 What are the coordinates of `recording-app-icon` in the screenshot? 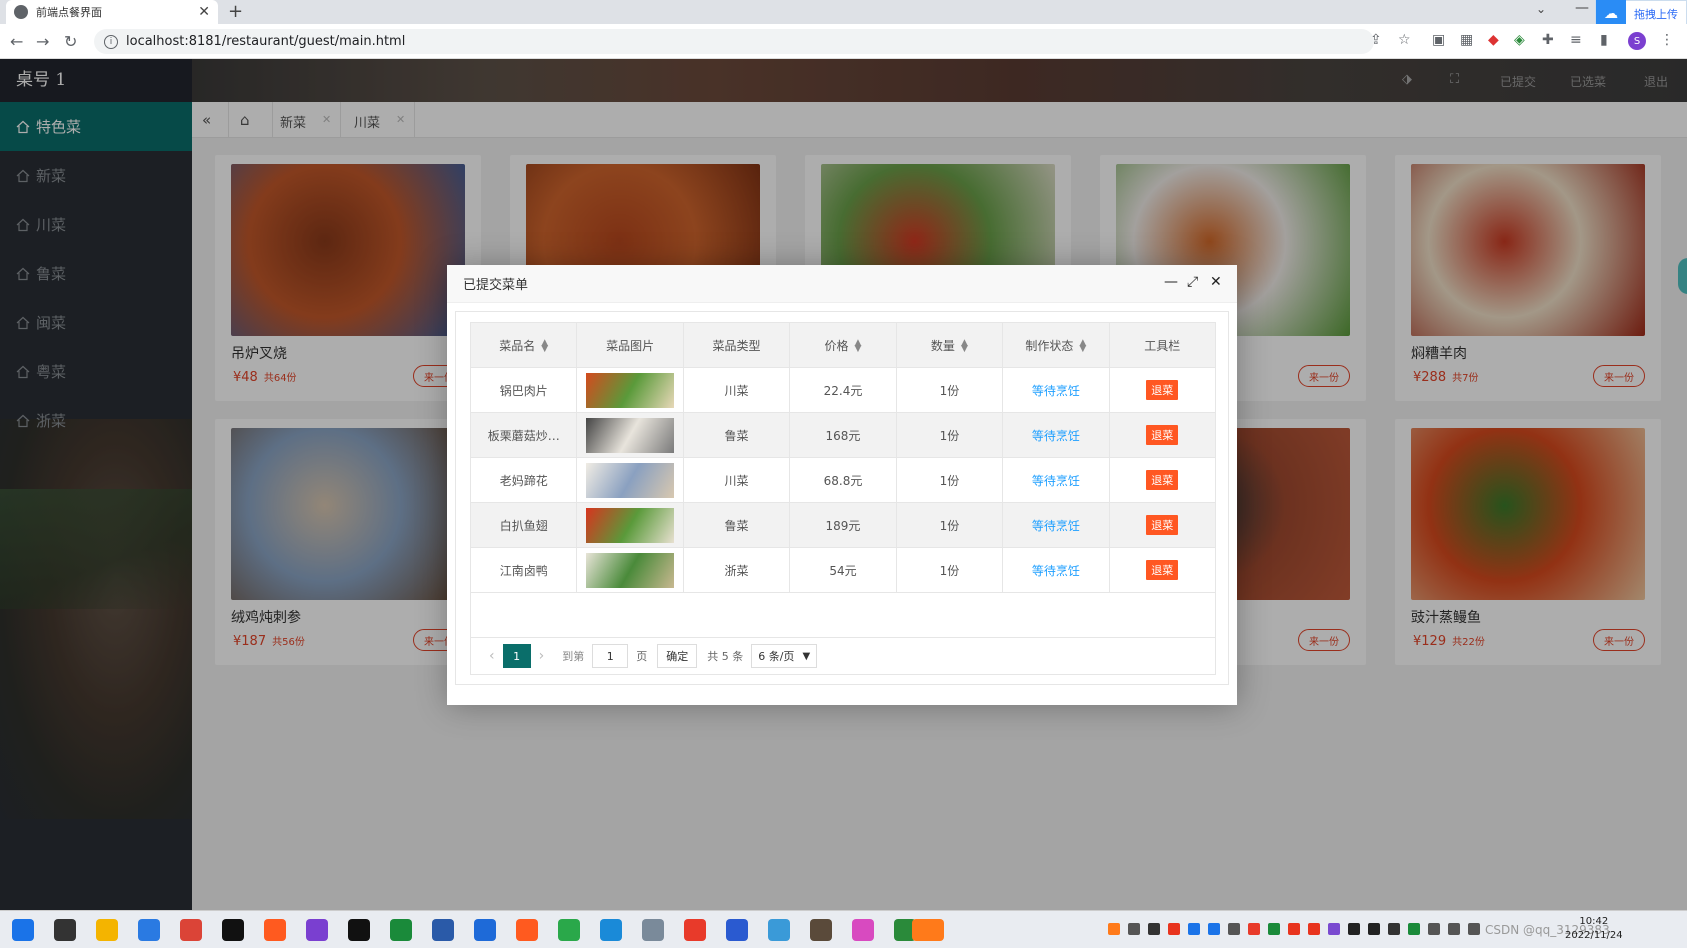 It's located at (928, 930).